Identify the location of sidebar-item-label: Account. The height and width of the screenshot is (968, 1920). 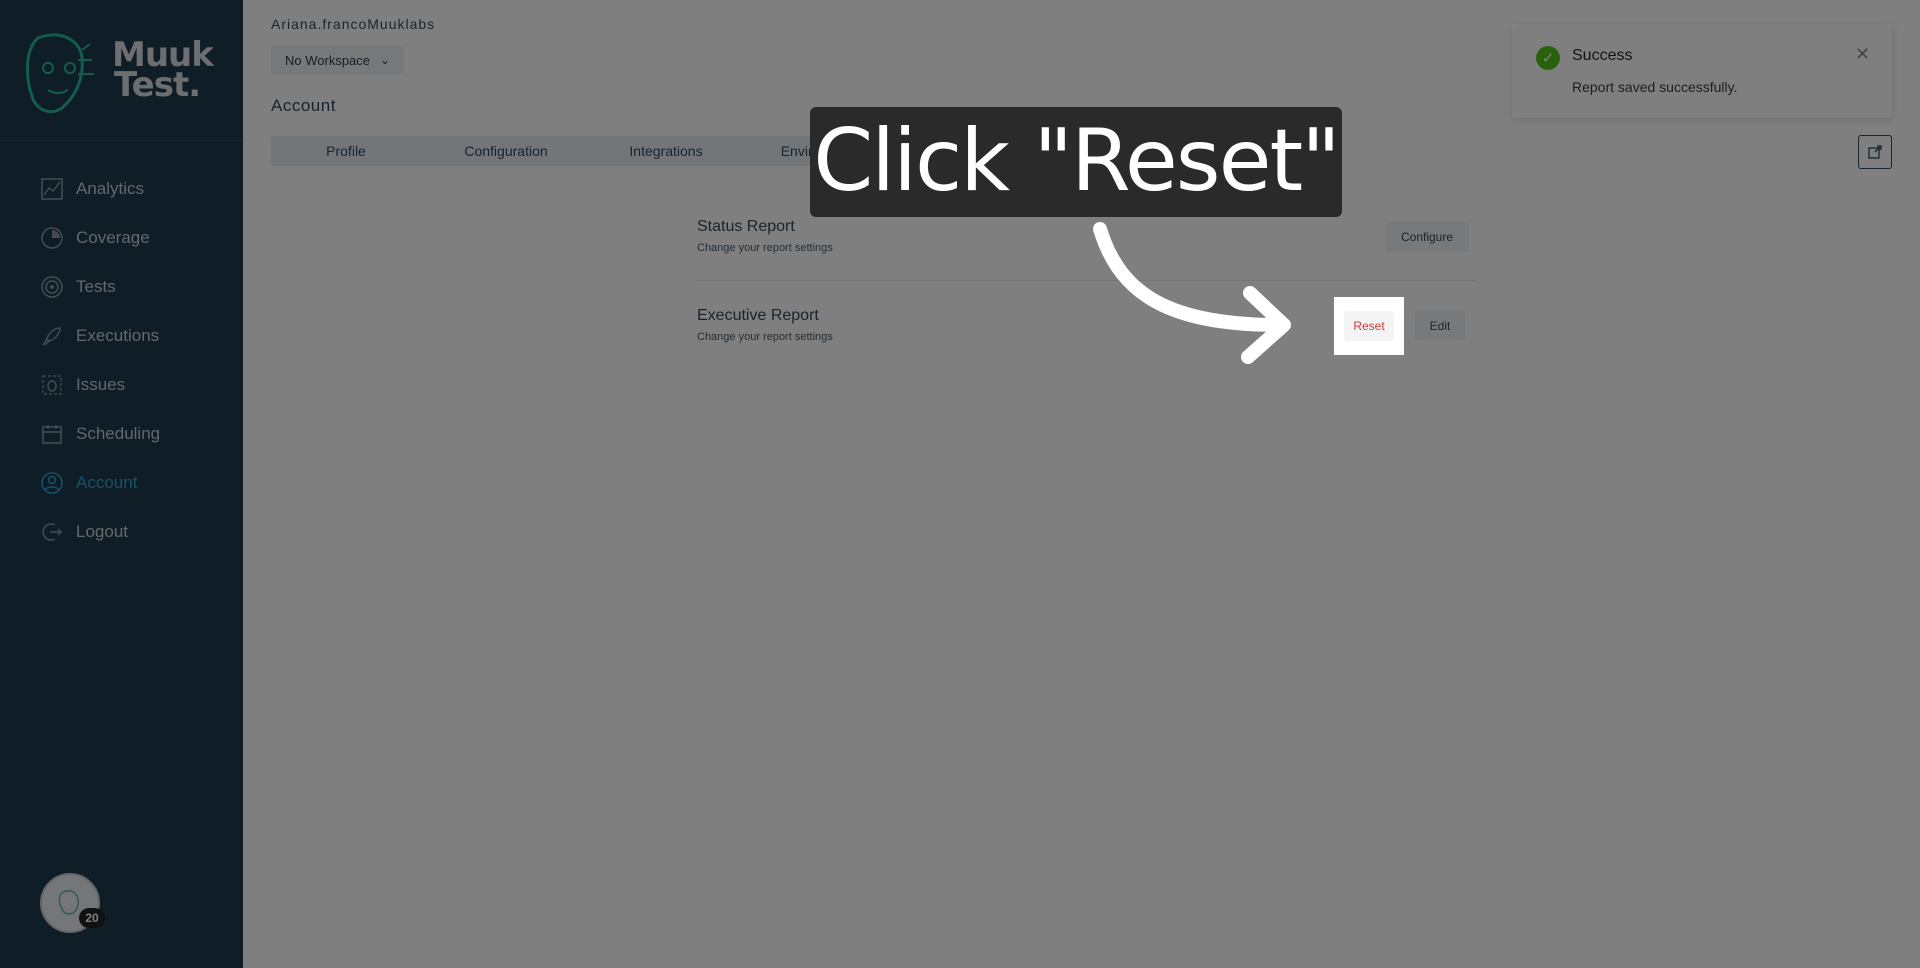
(107, 482).